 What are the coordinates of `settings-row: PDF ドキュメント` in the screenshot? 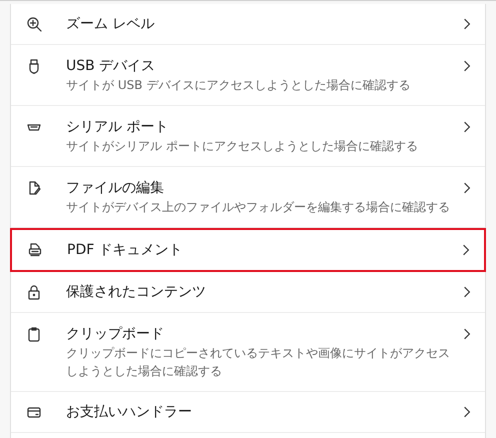 It's located at (248, 250).